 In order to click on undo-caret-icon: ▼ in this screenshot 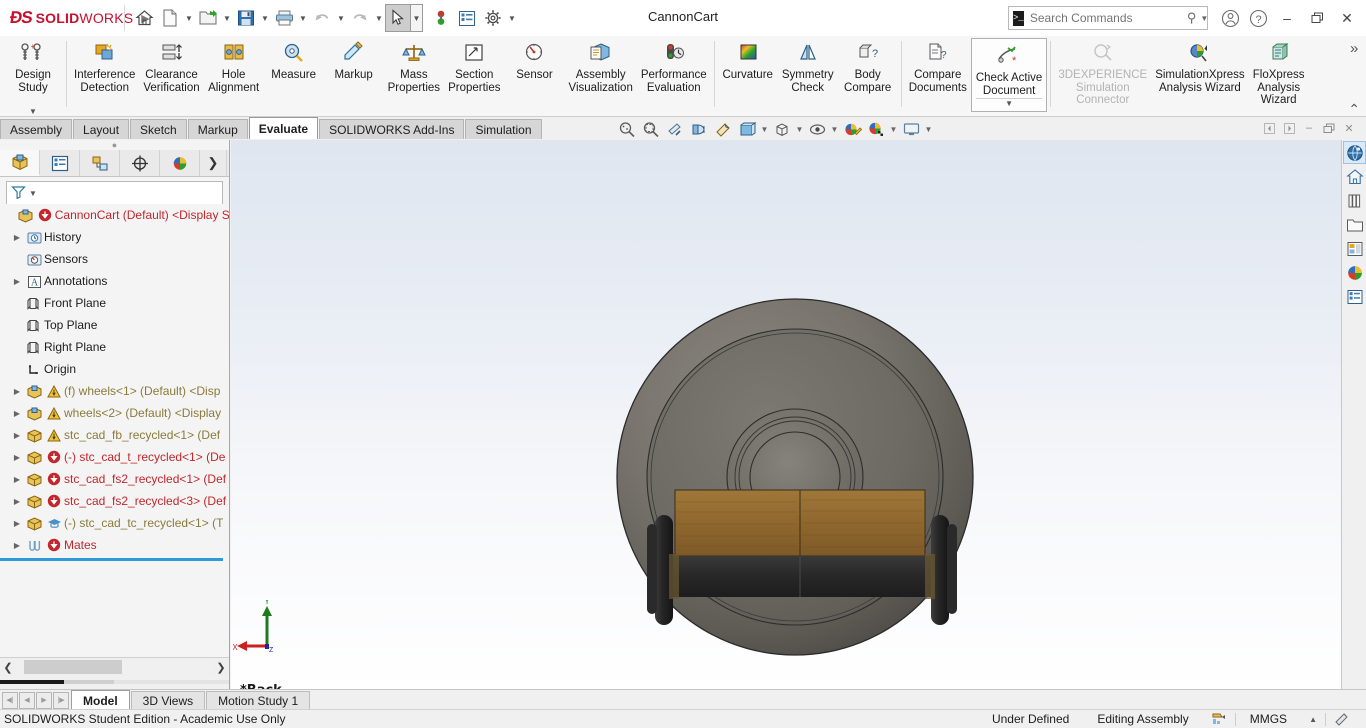, I will do `click(341, 18)`.